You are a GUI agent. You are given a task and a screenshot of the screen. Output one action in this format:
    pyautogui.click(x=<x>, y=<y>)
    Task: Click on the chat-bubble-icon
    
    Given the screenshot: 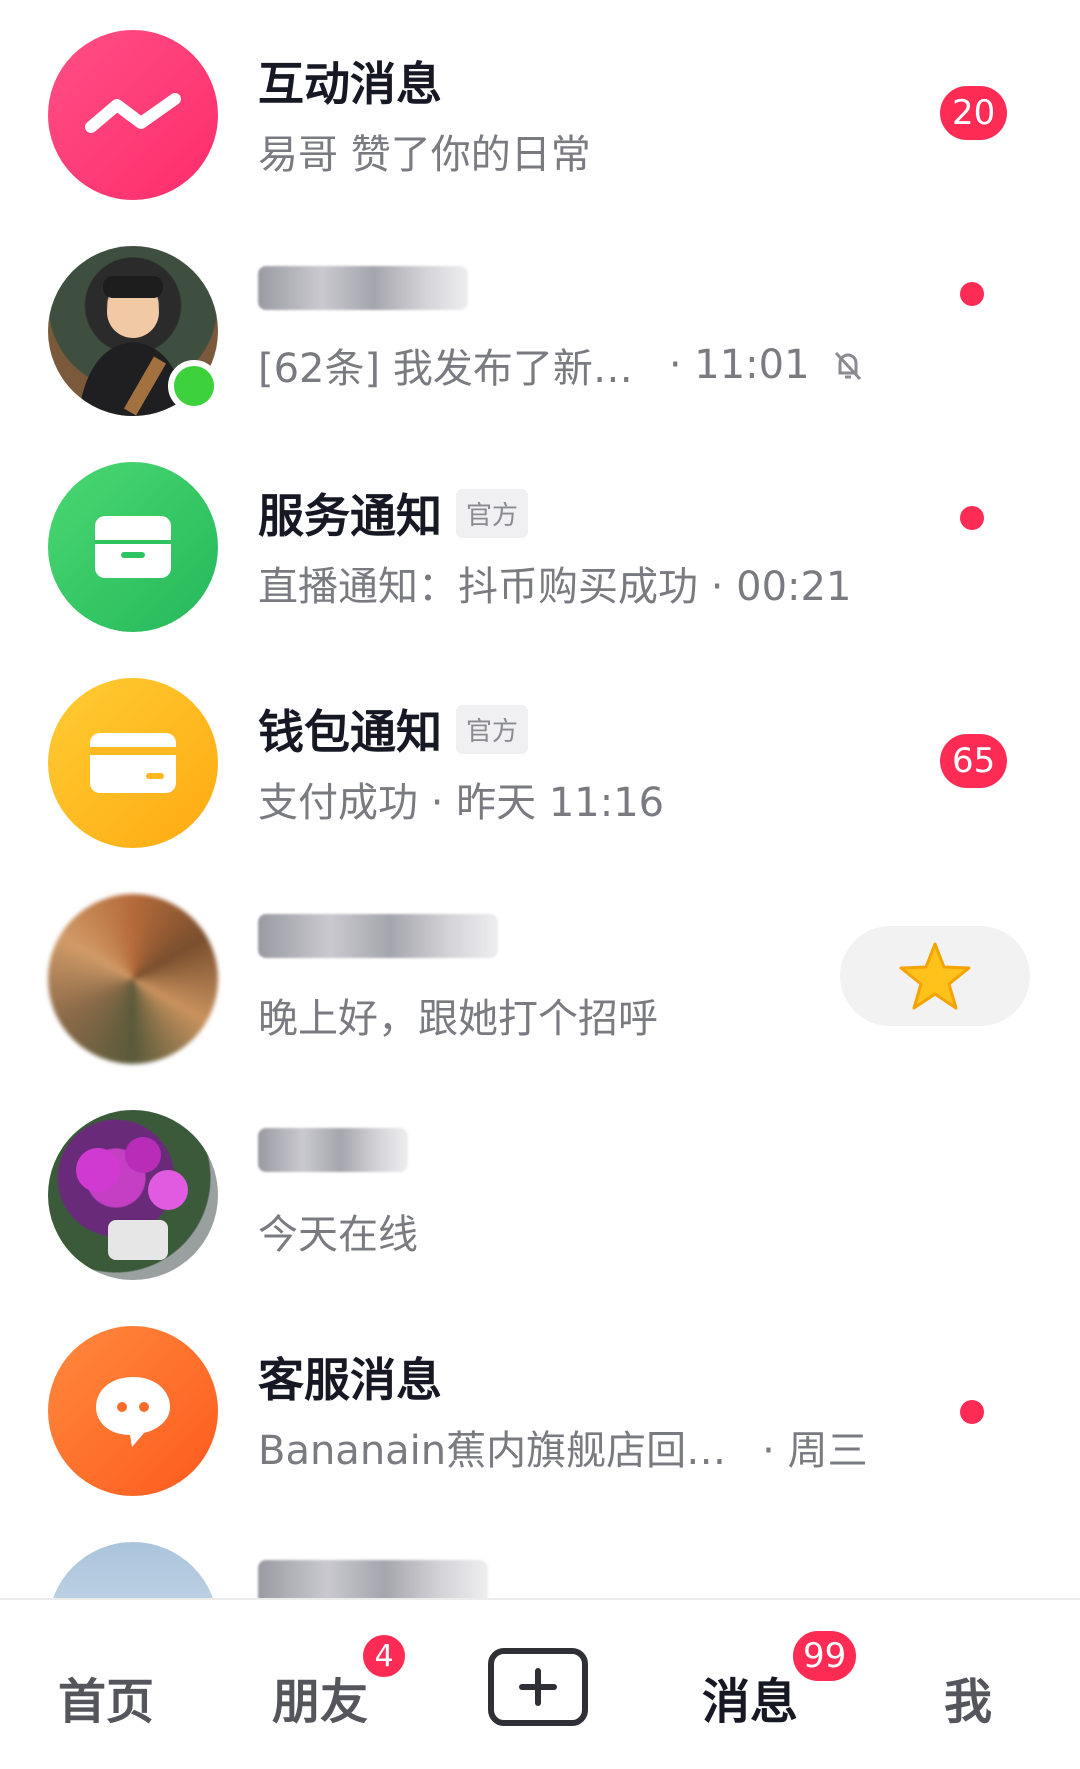 What is the action you would take?
    pyautogui.click(x=133, y=1412)
    